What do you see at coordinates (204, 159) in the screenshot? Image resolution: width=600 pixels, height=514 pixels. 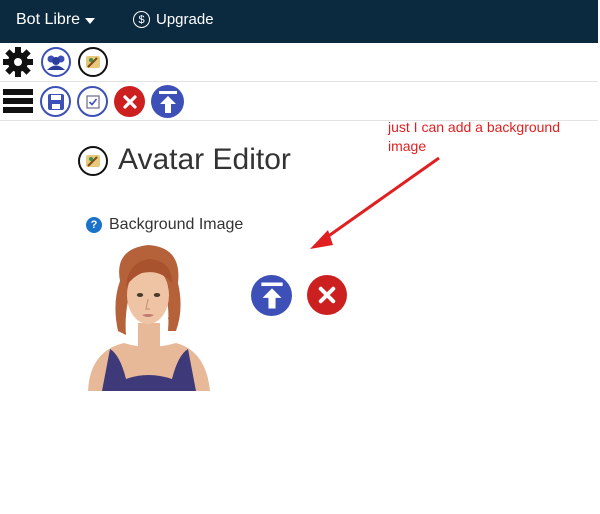 I see `page-title: Avatar Editor` at bounding box center [204, 159].